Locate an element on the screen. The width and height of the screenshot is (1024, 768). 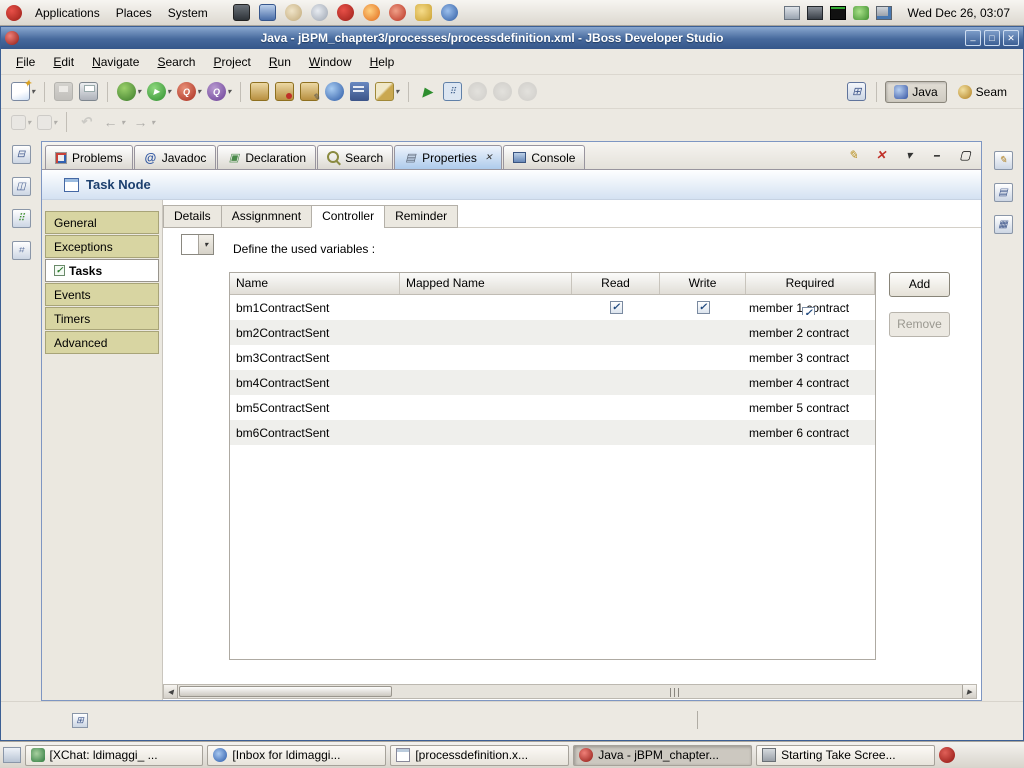
table-row: bm4ContractSent member 4 contract is located at coordinates (552, 382).